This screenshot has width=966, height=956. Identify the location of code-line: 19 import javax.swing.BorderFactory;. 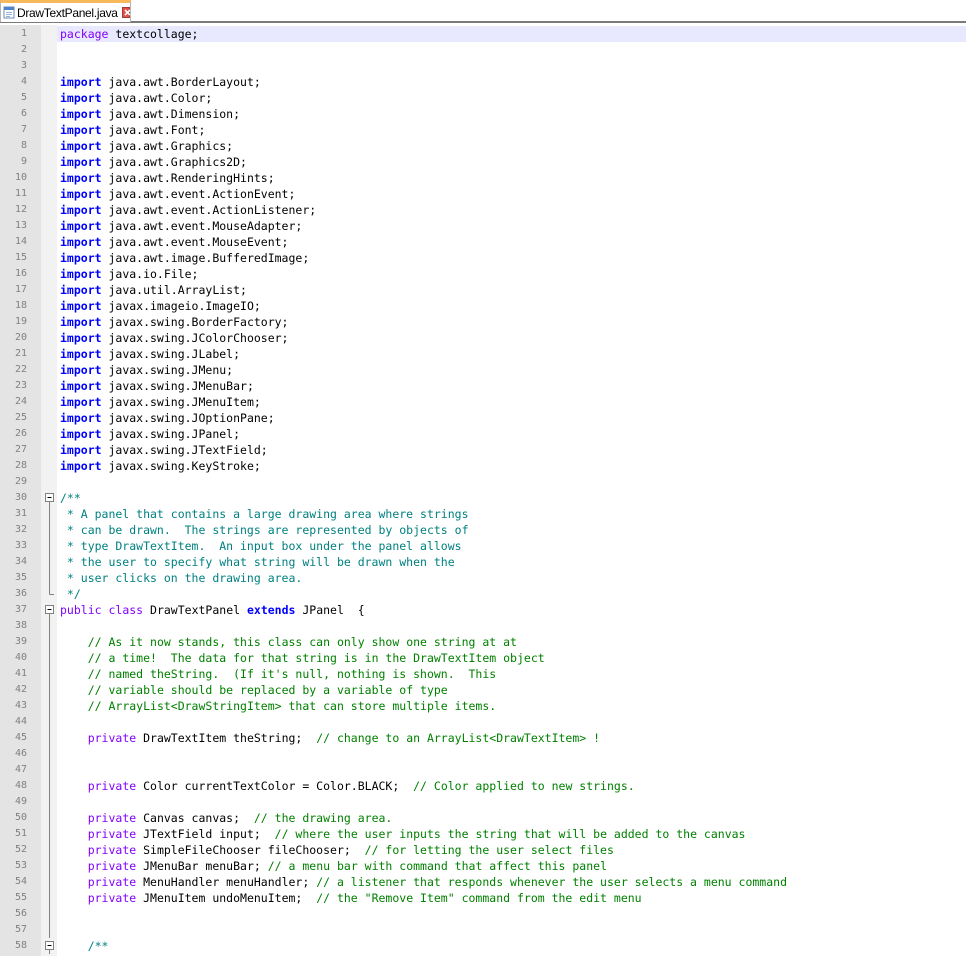
(483, 322).